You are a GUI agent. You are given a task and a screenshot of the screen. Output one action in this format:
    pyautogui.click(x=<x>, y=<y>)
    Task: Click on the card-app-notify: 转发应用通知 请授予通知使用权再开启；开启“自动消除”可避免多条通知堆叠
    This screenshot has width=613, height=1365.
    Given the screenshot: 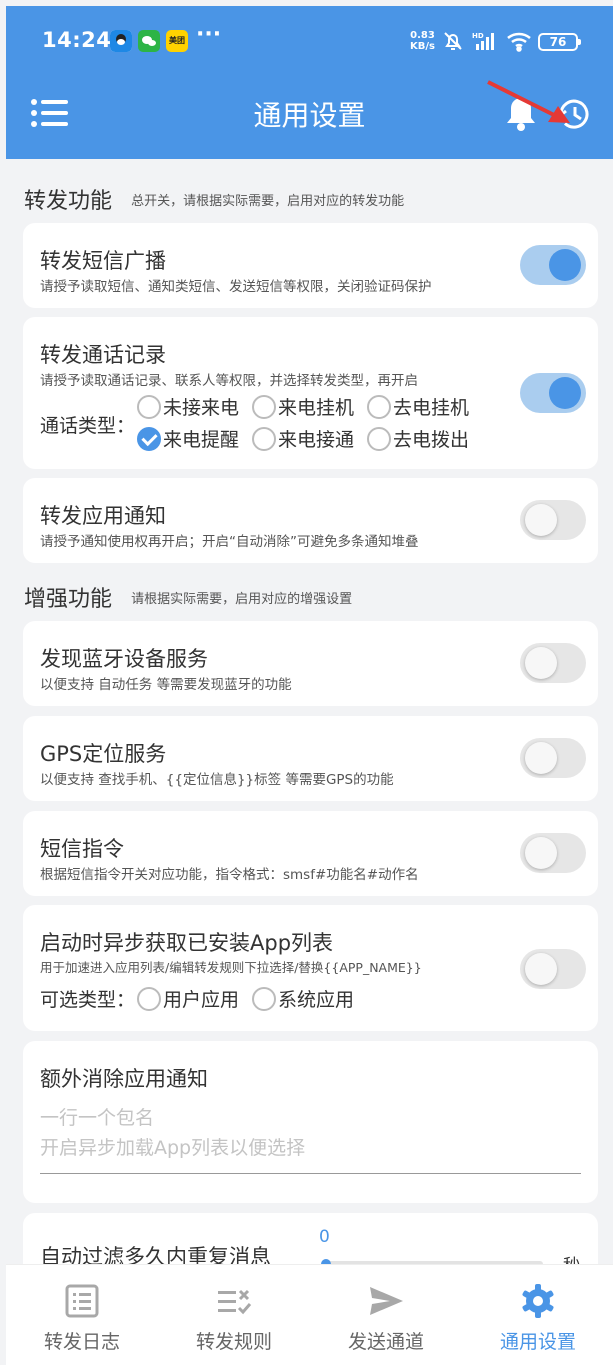 What is the action you would take?
    pyautogui.click(x=310, y=520)
    